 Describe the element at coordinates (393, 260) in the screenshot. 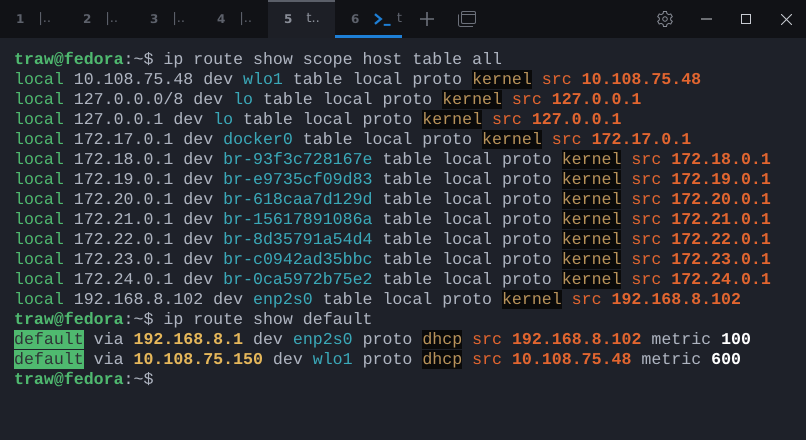

I see `terminal-line: local 172.23.0.1 dev br-c0942ad35bbc table local proto kernel src 172.23.0.1` at that location.